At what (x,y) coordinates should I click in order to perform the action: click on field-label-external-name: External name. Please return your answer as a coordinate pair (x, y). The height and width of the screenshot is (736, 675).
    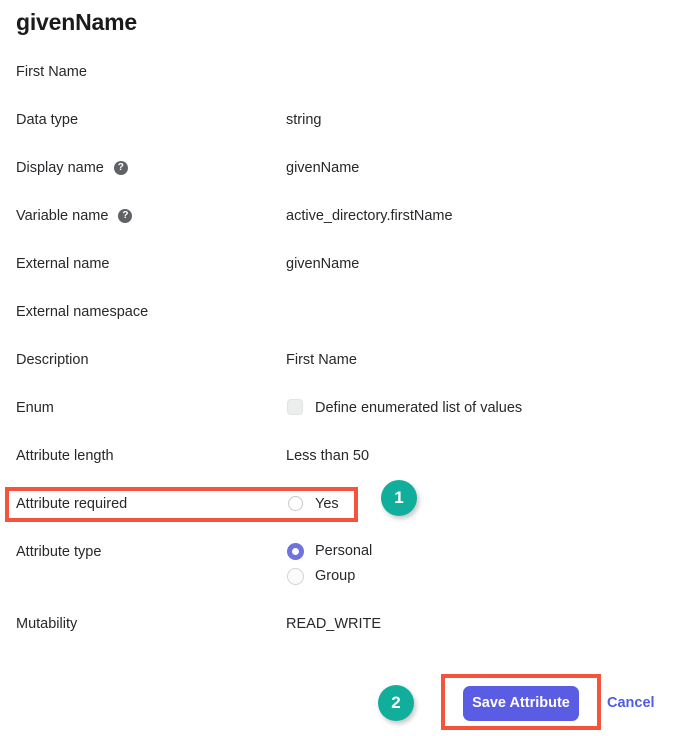
    Looking at the image, I should click on (63, 264).